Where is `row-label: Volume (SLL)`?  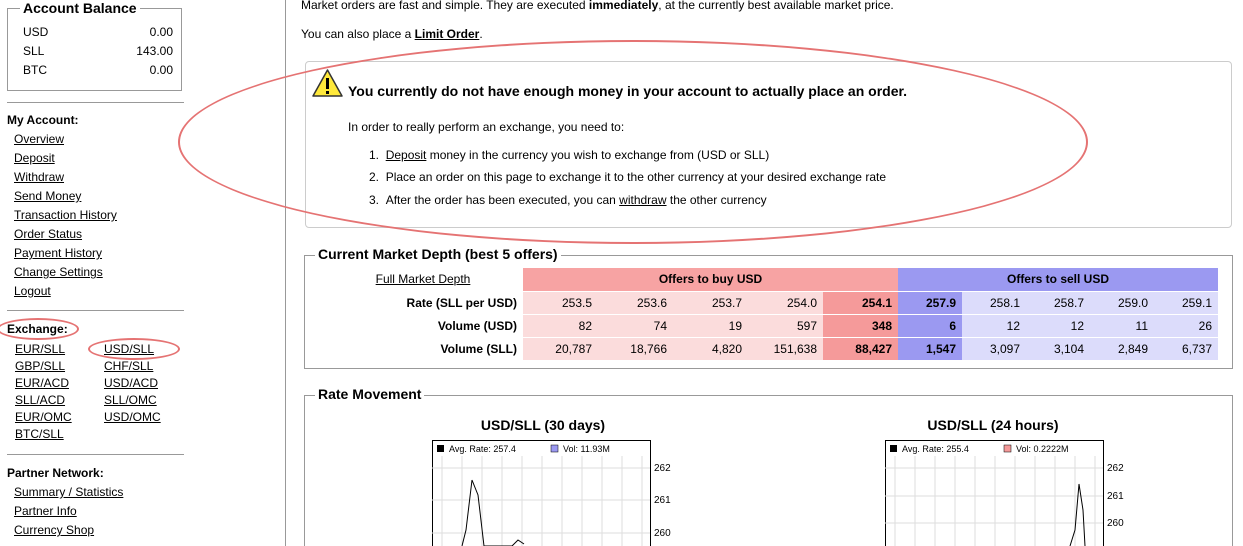 row-label: Volume (SLL) is located at coordinates (423, 349).